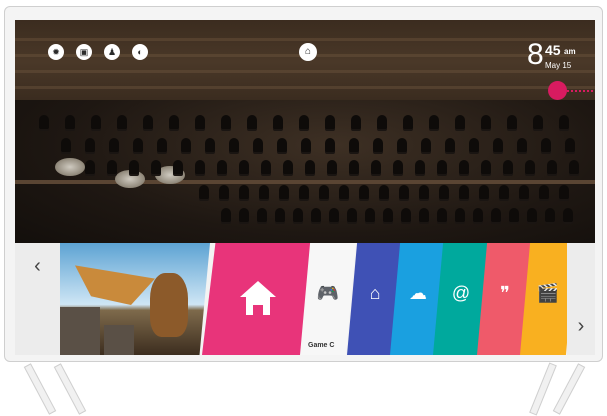  I want to click on clock-date: May 15, so click(558, 65).